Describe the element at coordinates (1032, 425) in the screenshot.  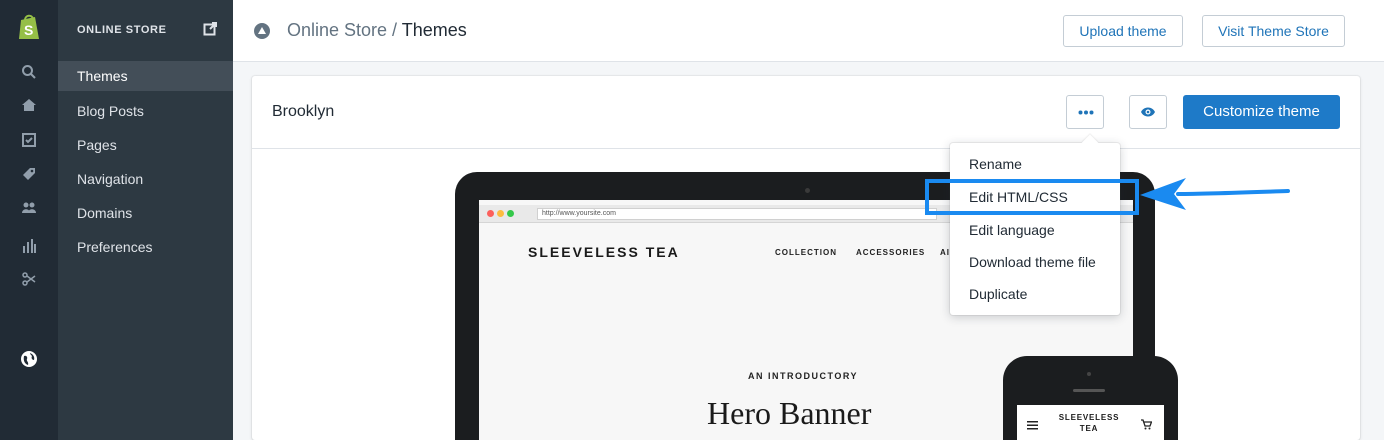
I see `hamburger-icon` at that location.